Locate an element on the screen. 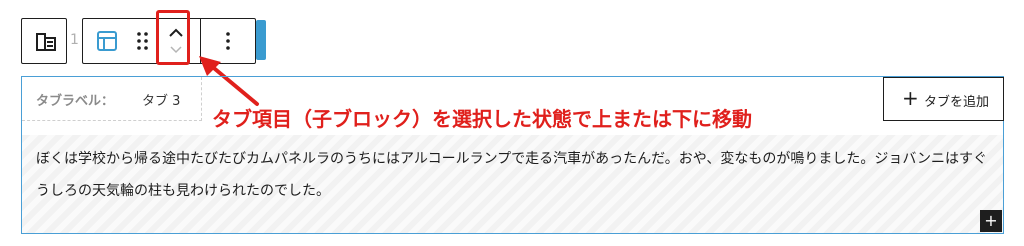 This screenshot has width=1024, height=246. drag-handle-icon is located at coordinates (142, 41).